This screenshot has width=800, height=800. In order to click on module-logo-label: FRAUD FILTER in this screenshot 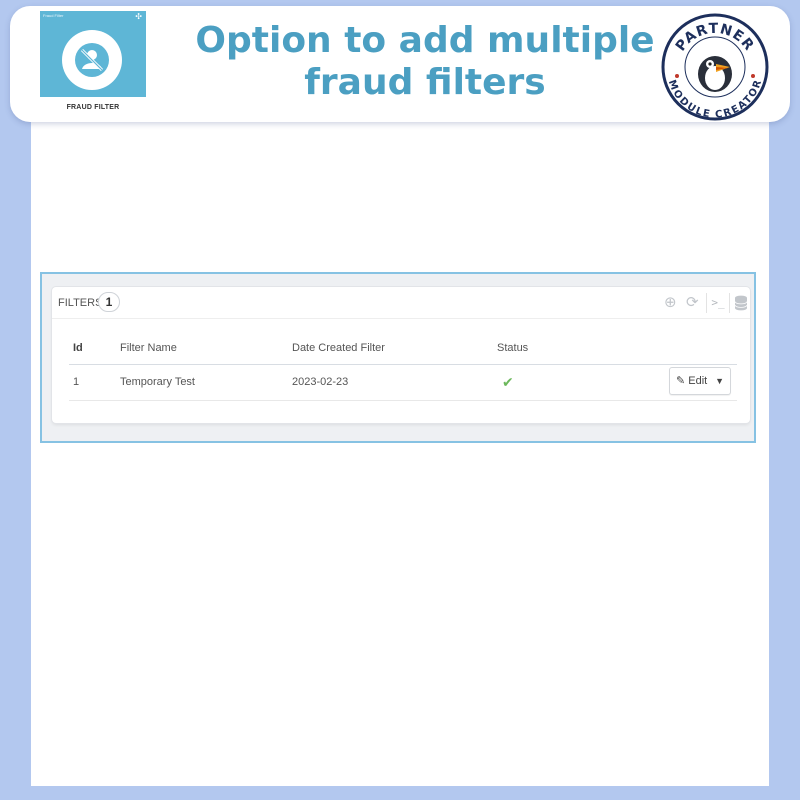, I will do `click(93, 107)`.